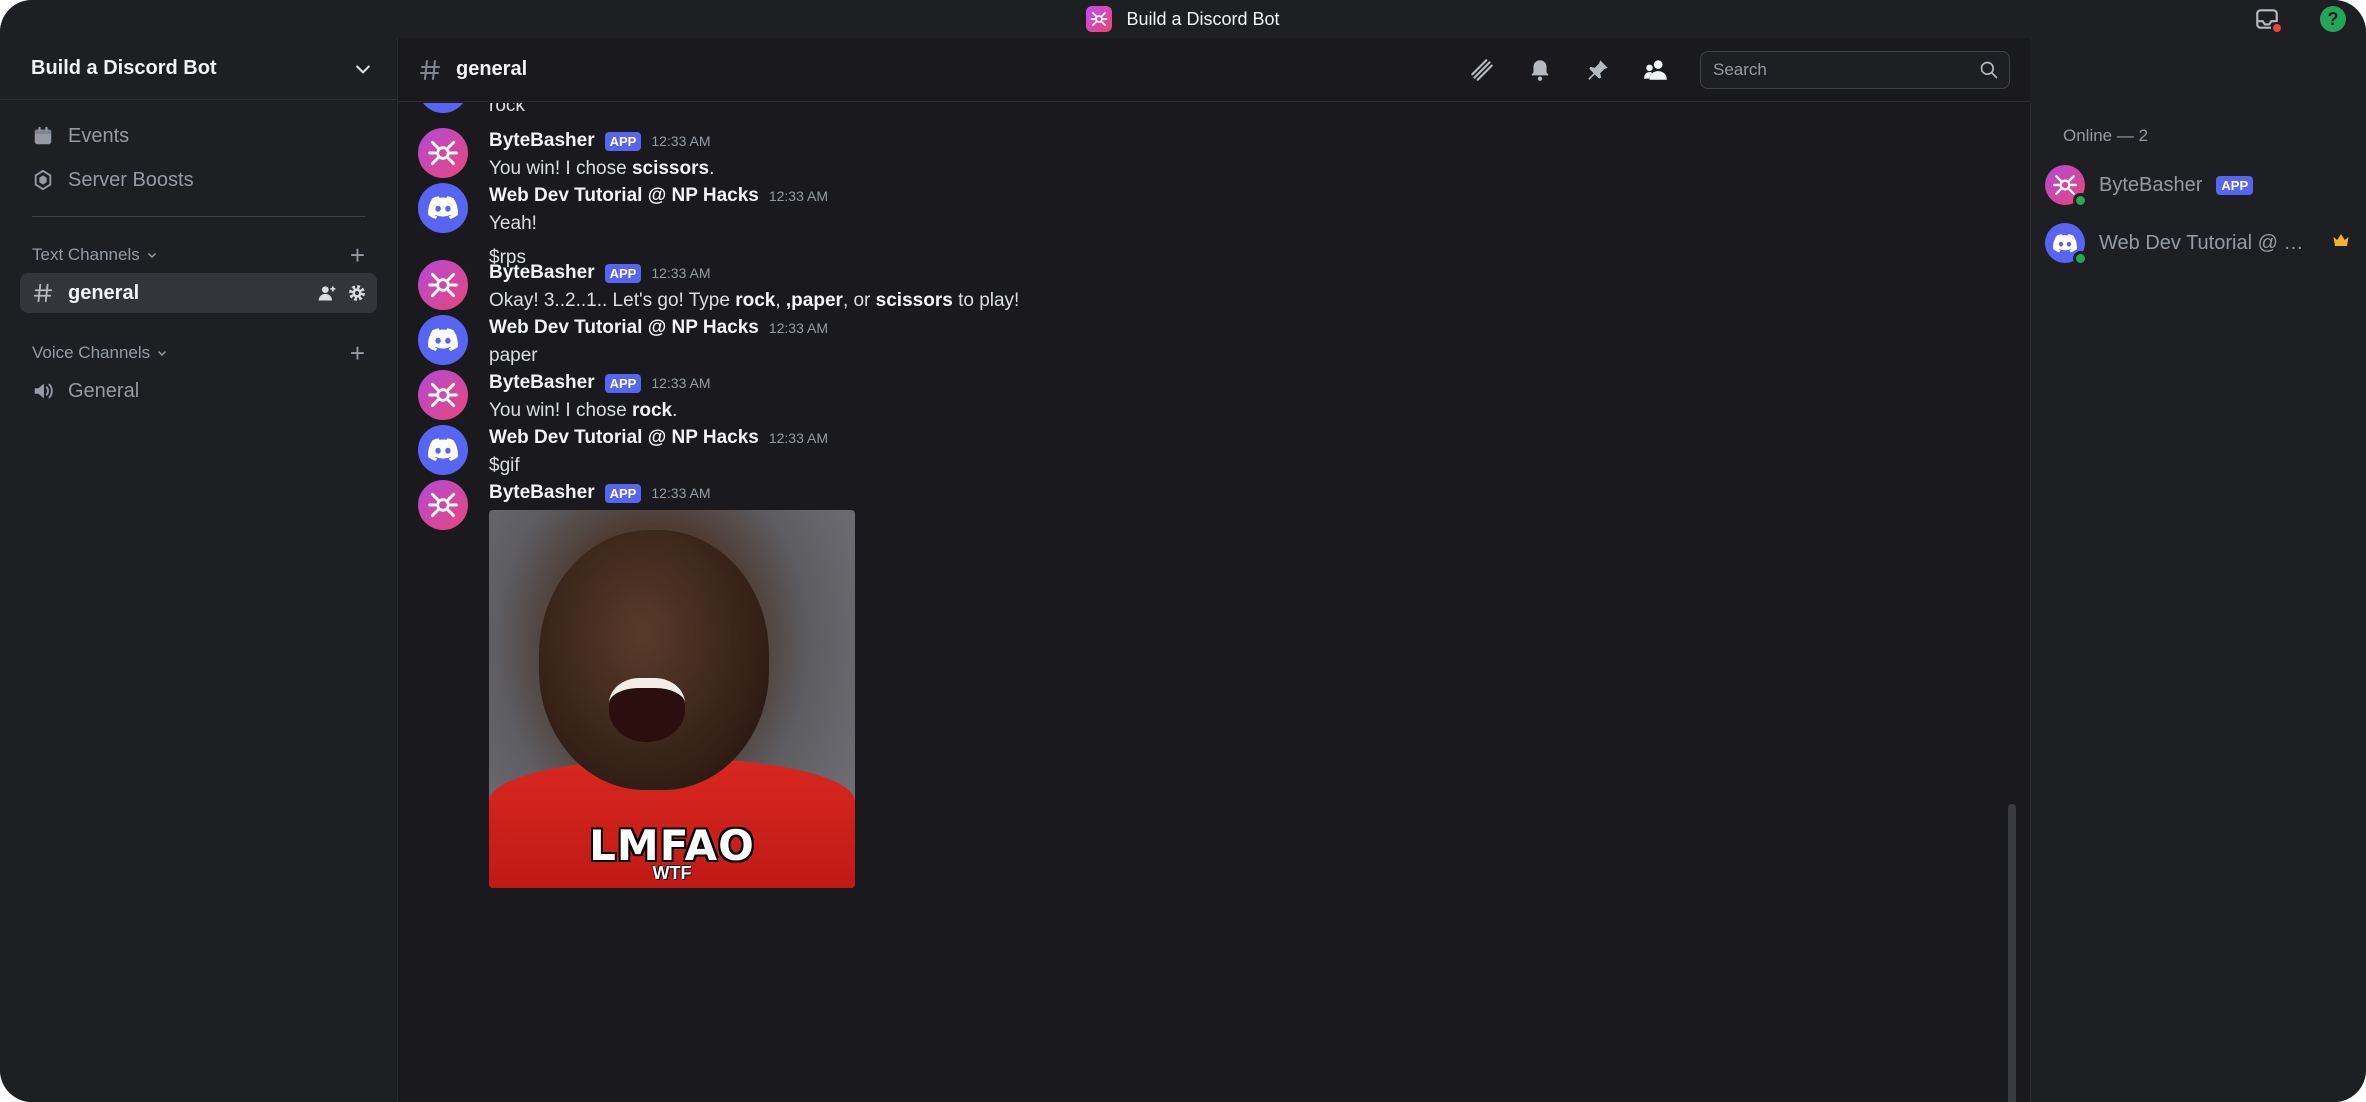 This screenshot has height=1102, width=2366. Describe the element at coordinates (2012, 953) in the screenshot. I see `scrollbar-thumb` at that location.